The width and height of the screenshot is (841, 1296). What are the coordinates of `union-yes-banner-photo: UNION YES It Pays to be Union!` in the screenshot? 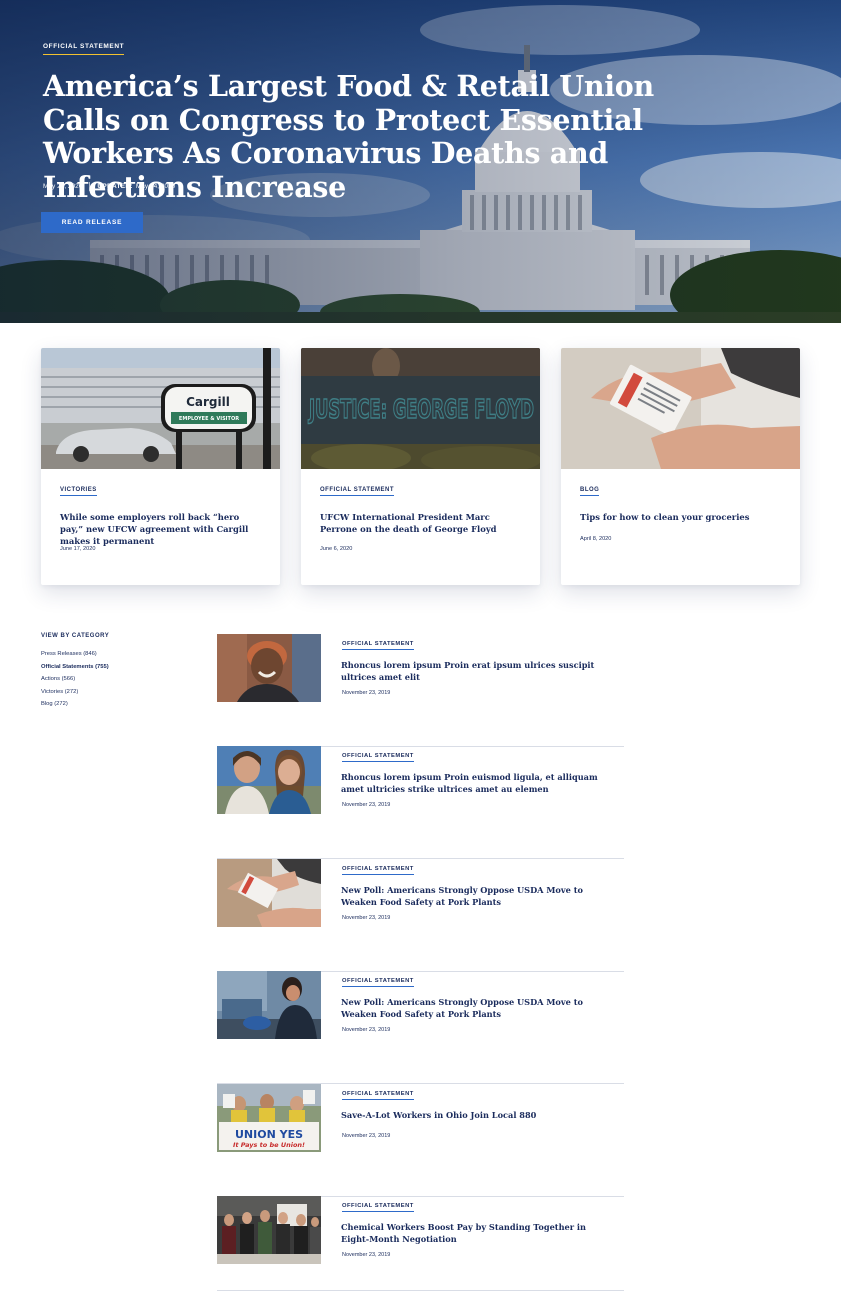 It's located at (269, 1118).